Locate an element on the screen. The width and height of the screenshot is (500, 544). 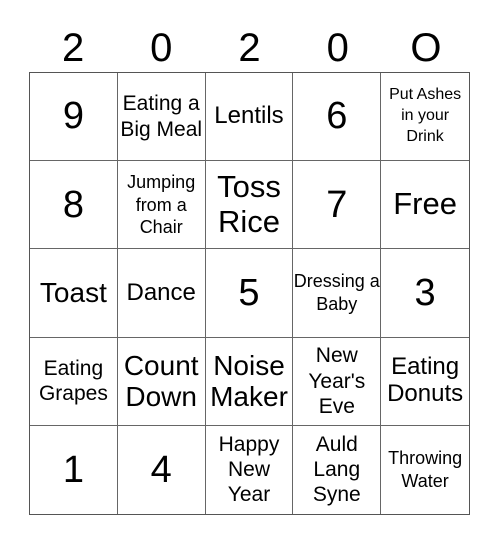
bingo-cell: Happy New Year is located at coordinates (250, 469).